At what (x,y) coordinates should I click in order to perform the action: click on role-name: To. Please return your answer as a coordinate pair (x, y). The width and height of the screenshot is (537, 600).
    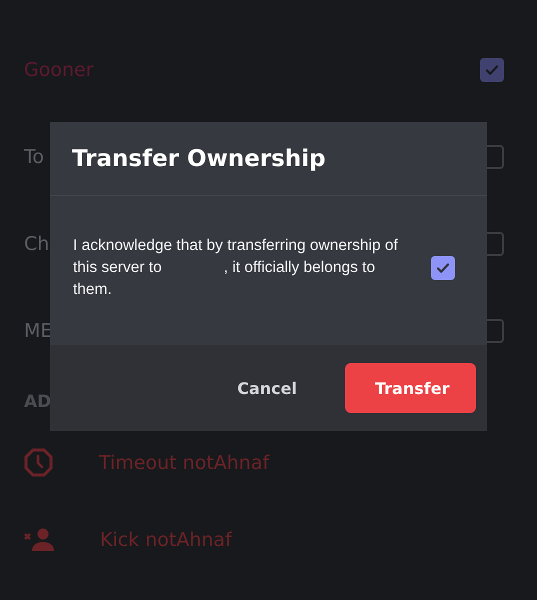
    Looking at the image, I should click on (34, 157).